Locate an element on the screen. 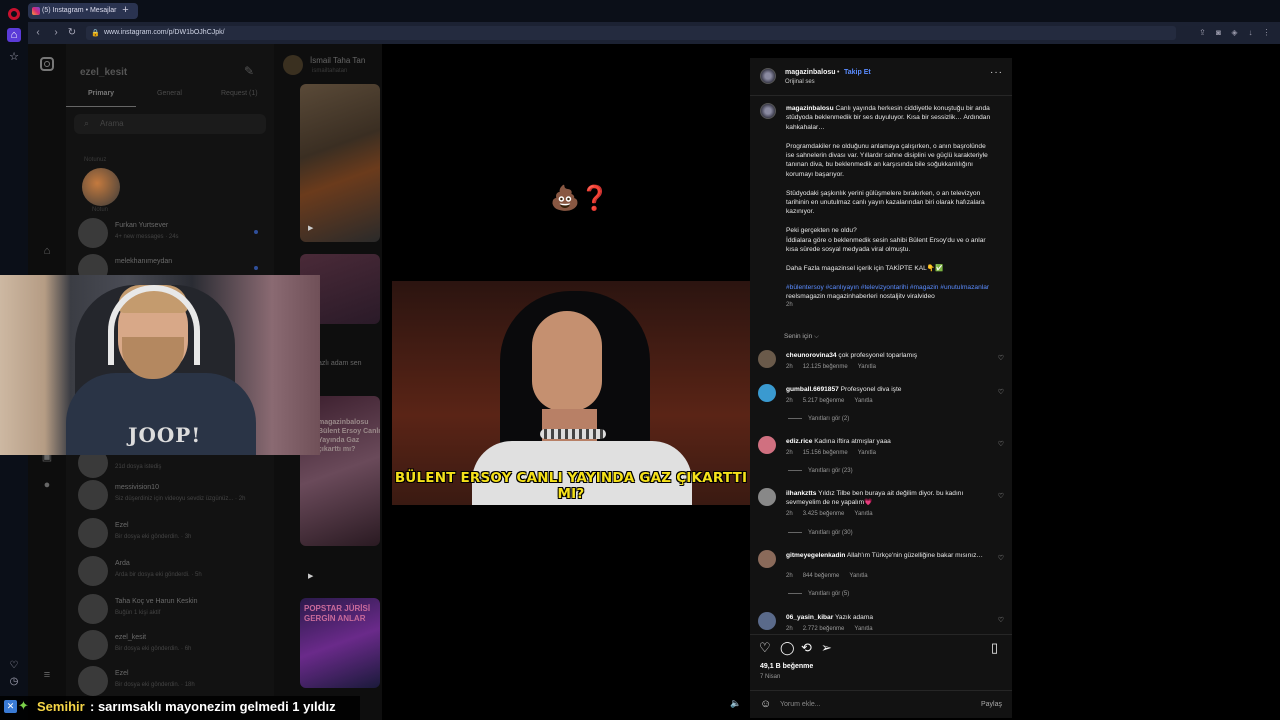 The height and width of the screenshot is (720, 1280). caption-avatar is located at coordinates (768, 111).